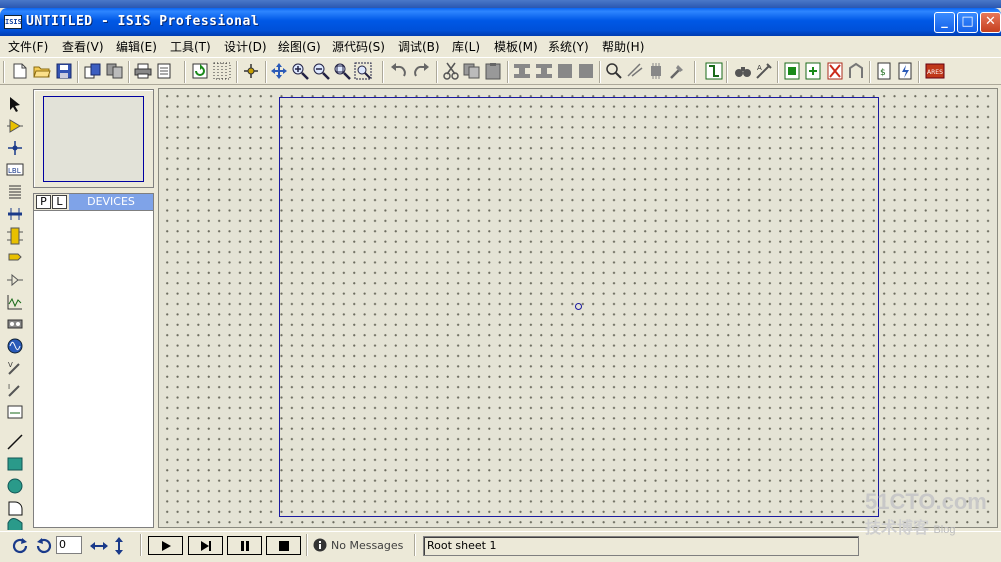  I want to click on component-mode-icon, so click(15, 126).